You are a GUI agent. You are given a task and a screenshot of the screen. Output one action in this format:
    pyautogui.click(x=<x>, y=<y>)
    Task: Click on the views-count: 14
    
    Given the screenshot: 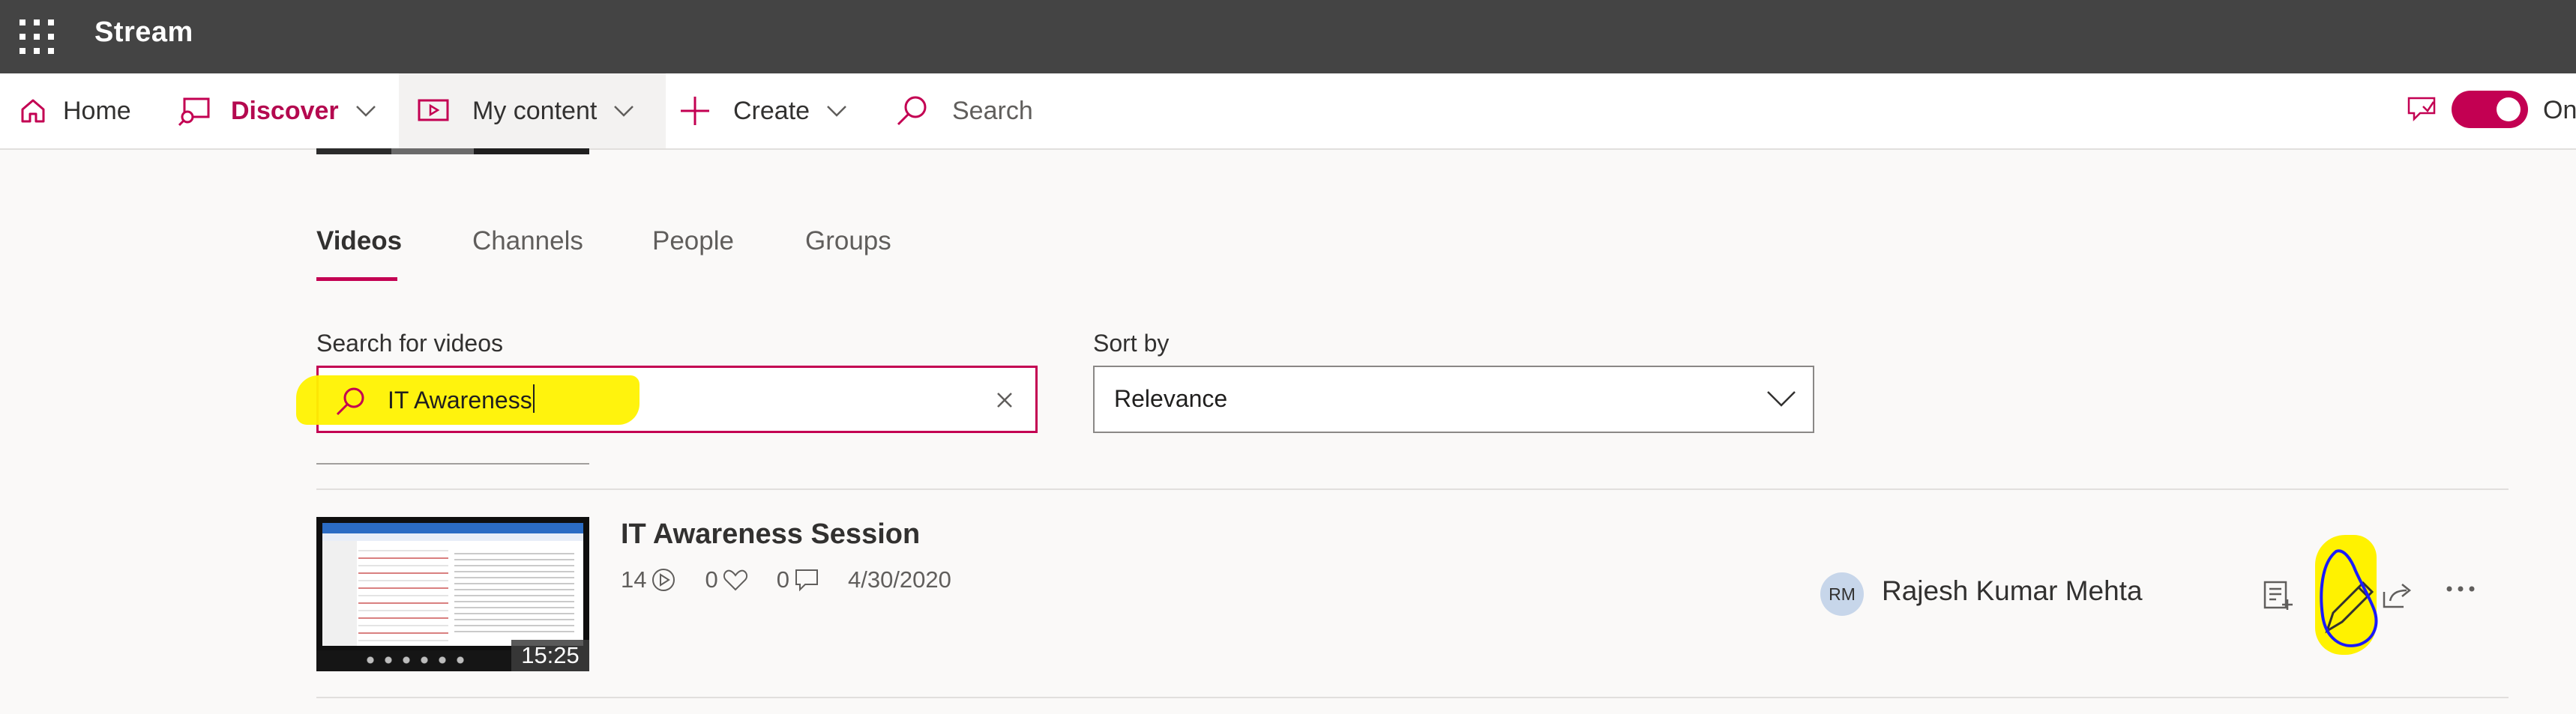 What is the action you would take?
    pyautogui.click(x=648, y=579)
    